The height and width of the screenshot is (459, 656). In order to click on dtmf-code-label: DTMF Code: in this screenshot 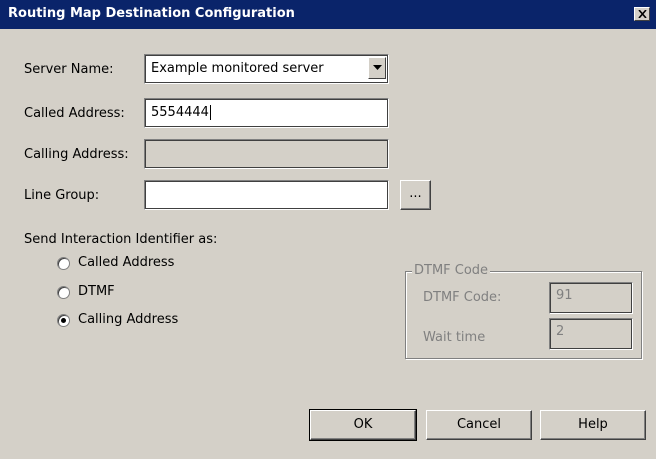, I will do `click(462, 297)`.